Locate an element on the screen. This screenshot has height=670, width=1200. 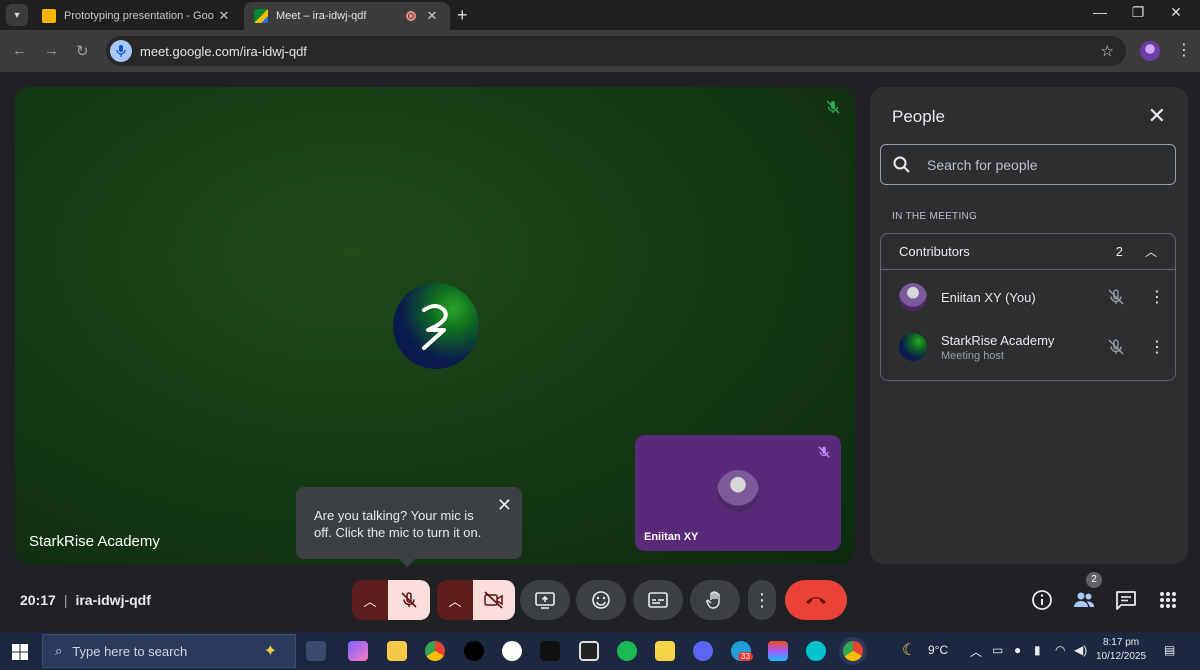
address-bar: meet.google.com/ira-idwj-qdf ☆ is located at coordinates (616, 51).